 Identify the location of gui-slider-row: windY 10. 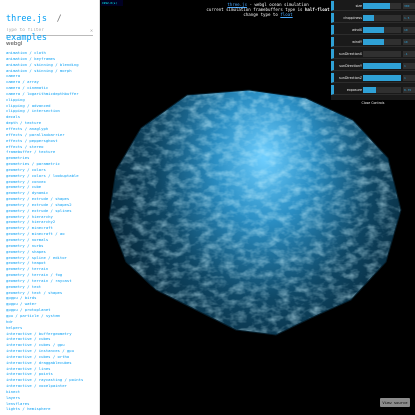
(373, 42).